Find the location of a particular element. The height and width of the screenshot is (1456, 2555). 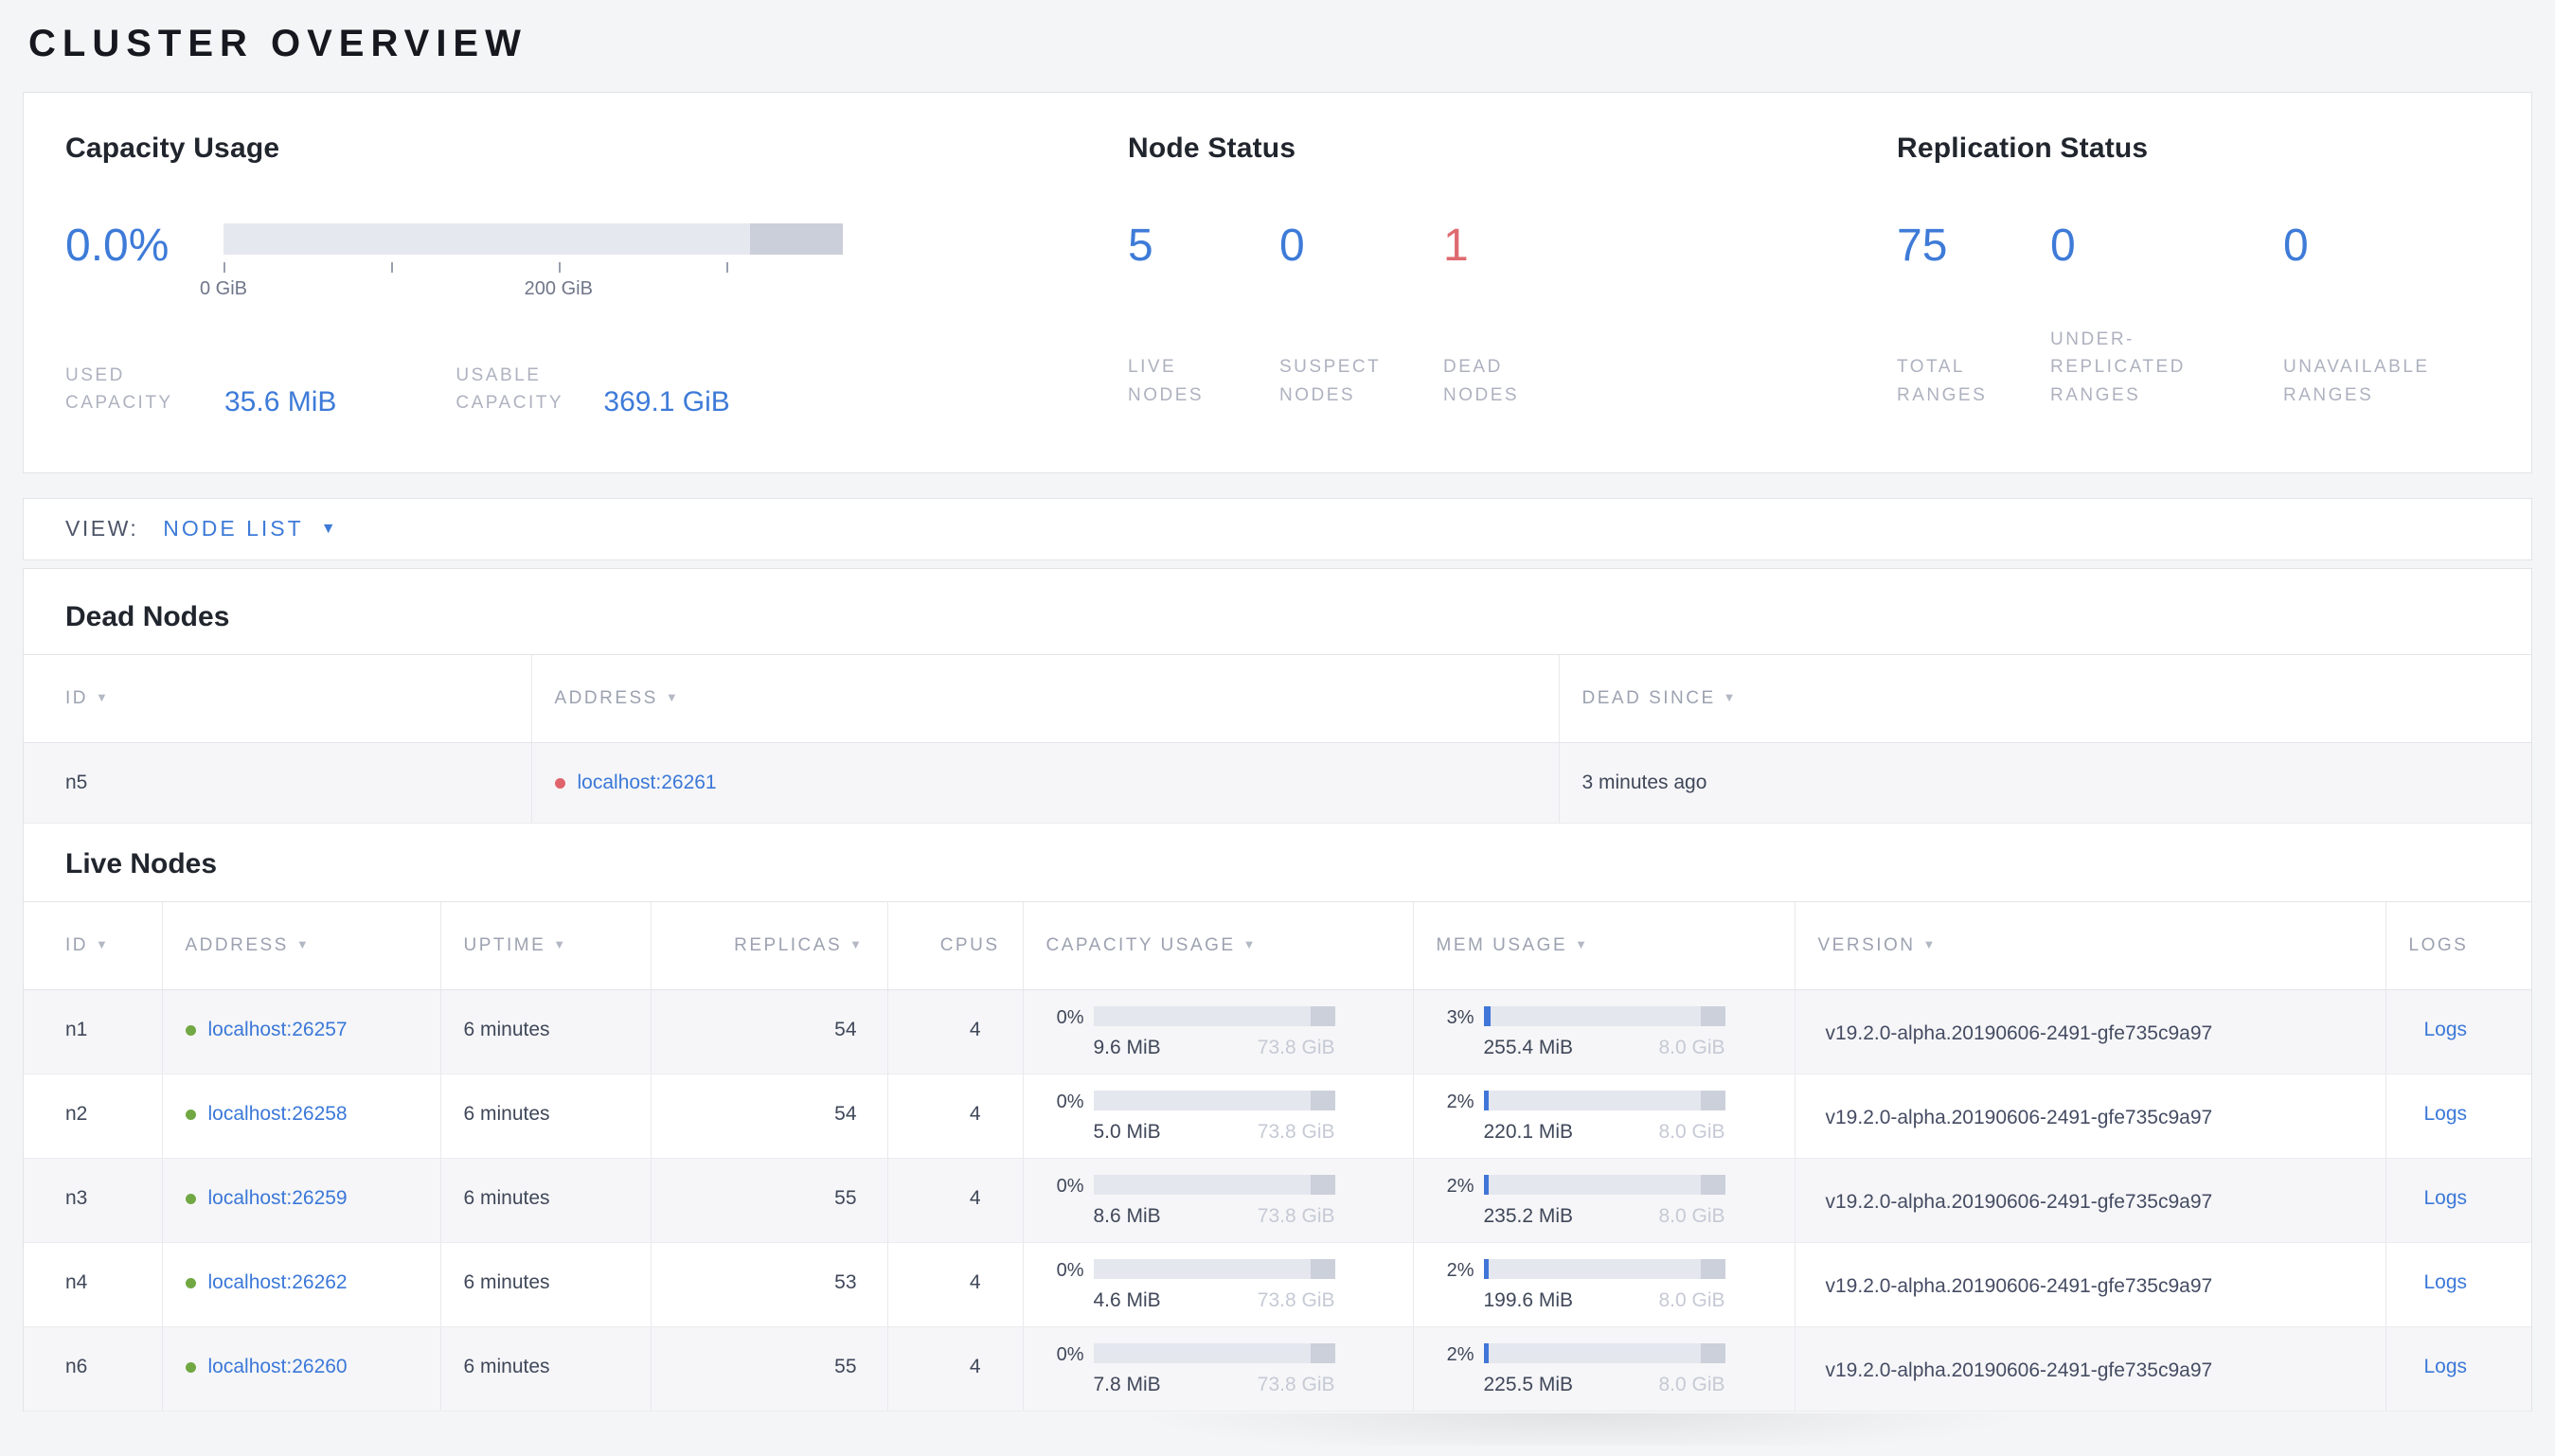

axis-tick-label: 0 GiB is located at coordinates (223, 289).